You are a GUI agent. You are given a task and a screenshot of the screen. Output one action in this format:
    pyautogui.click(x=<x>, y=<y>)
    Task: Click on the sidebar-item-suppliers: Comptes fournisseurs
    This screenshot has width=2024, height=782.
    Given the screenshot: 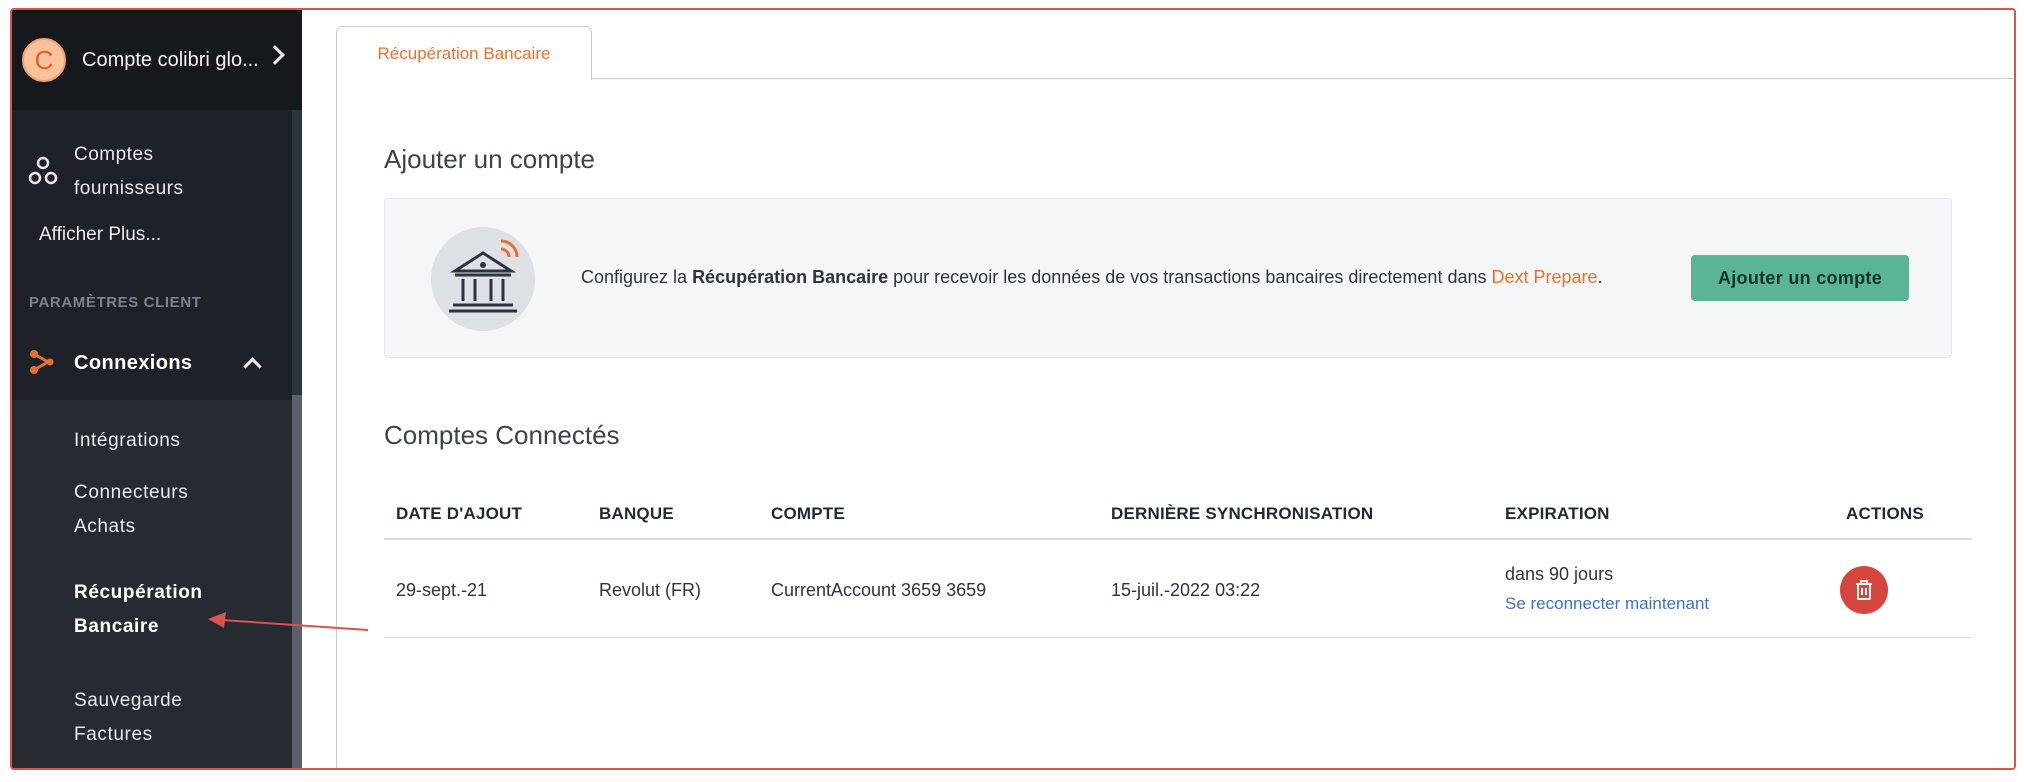 What is the action you would take?
    pyautogui.click(x=152, y=166)
    